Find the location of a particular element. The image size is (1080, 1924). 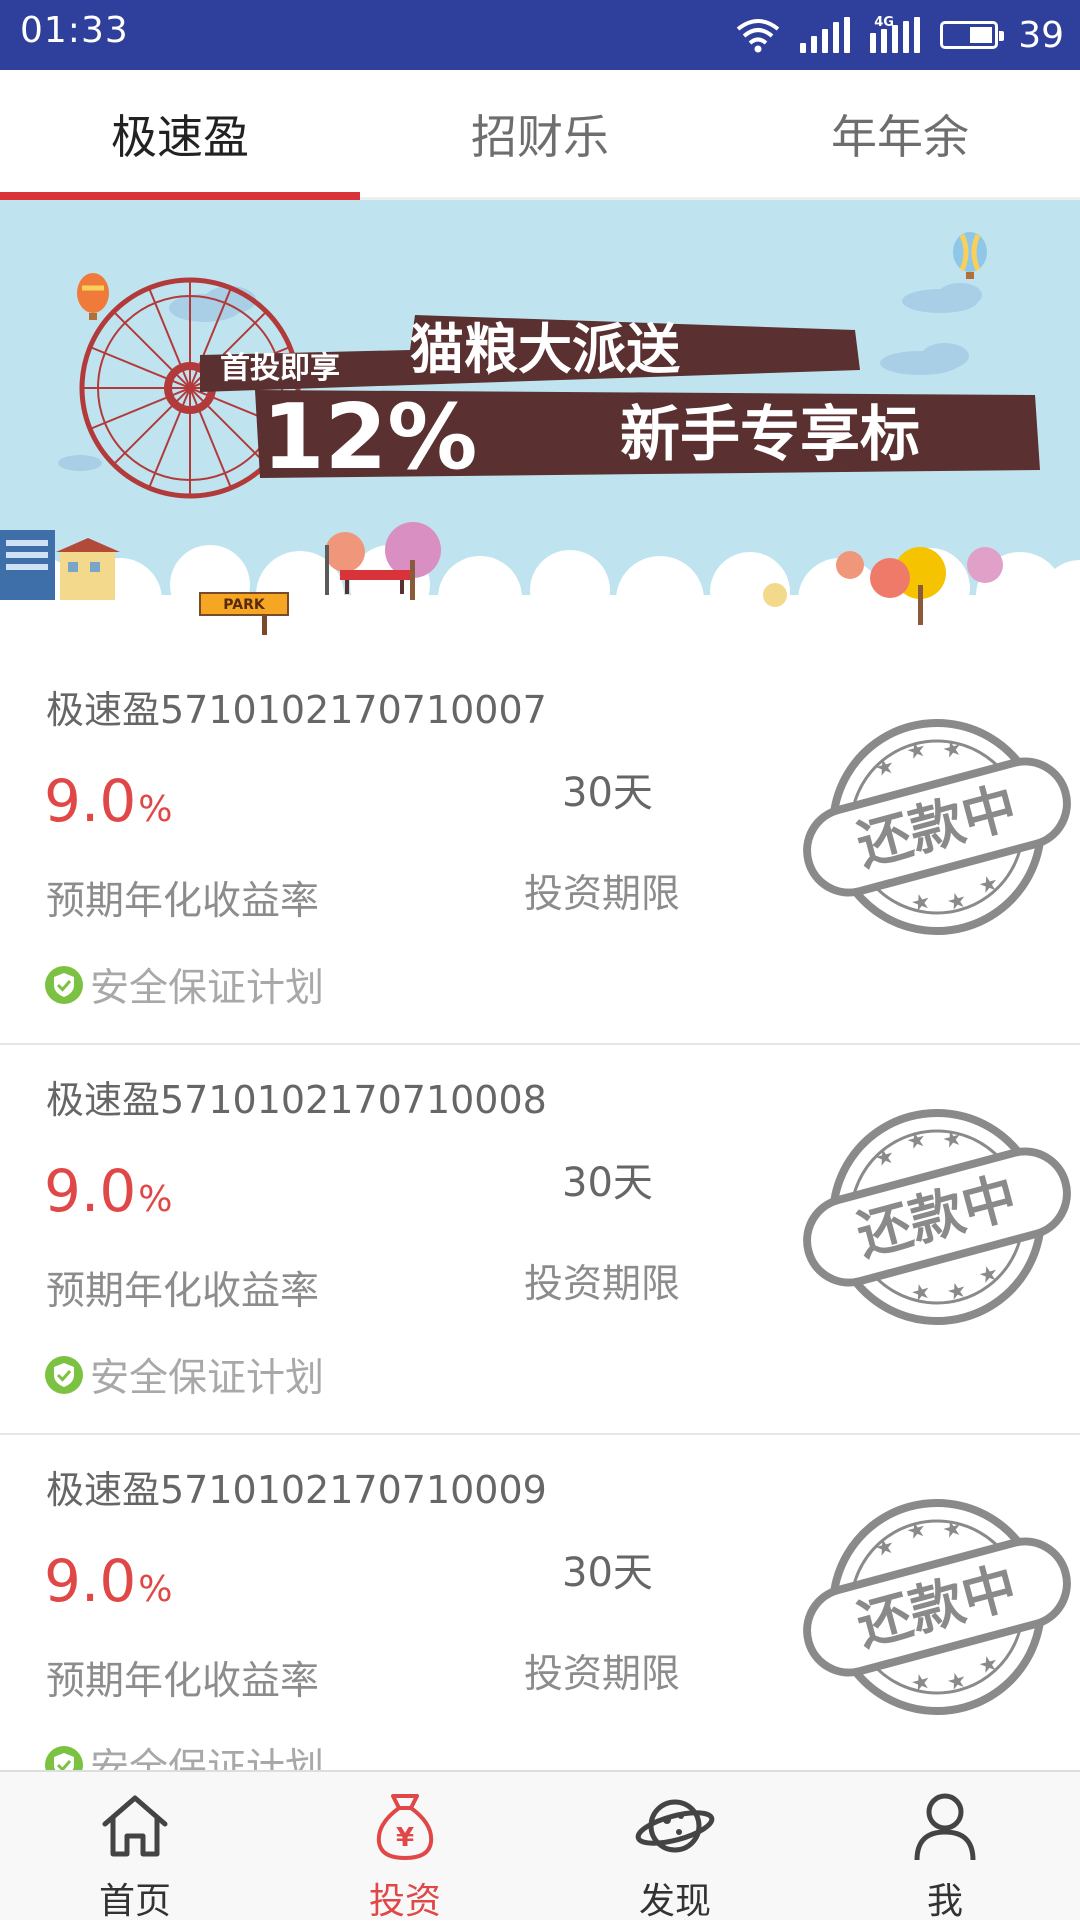

money-bag-icon: ¥ is located at coordinates (405, 1827).